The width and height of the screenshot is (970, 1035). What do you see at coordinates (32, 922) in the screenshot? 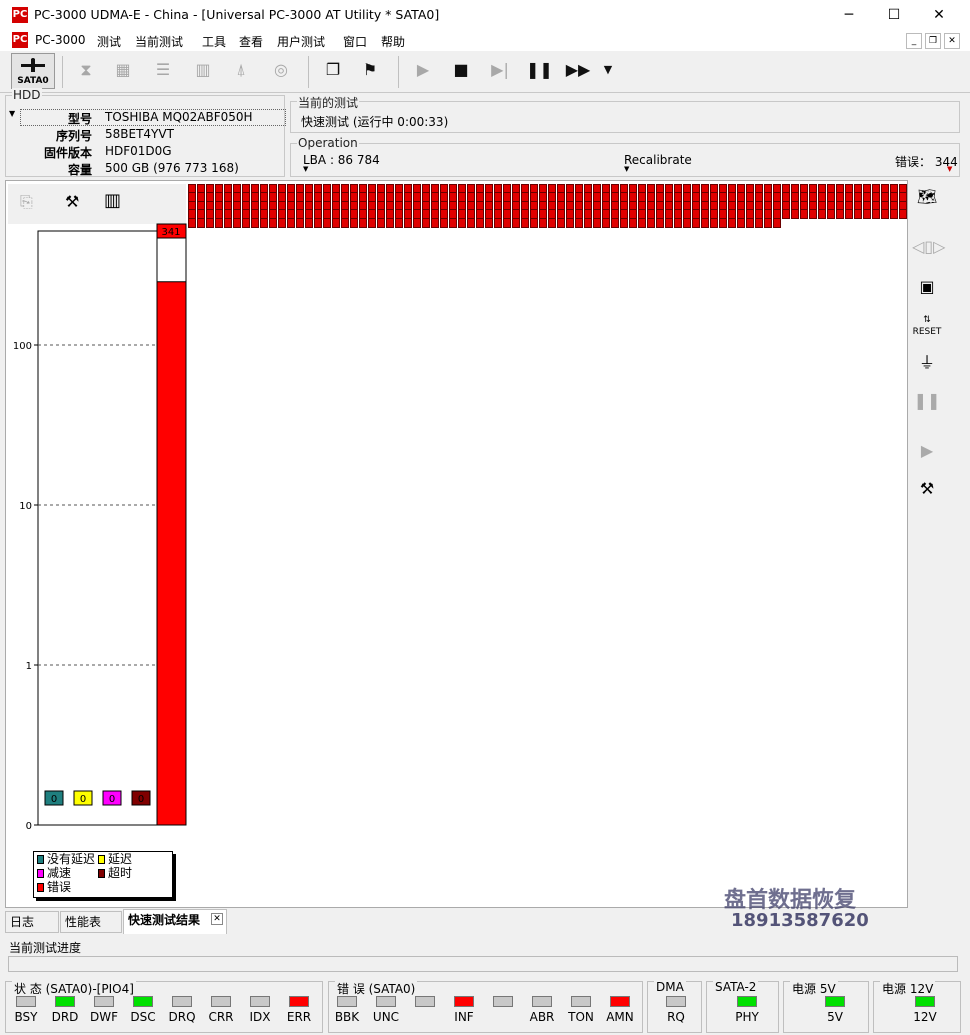
I see `tab-log: 日志` at bounding box center [32, 922].